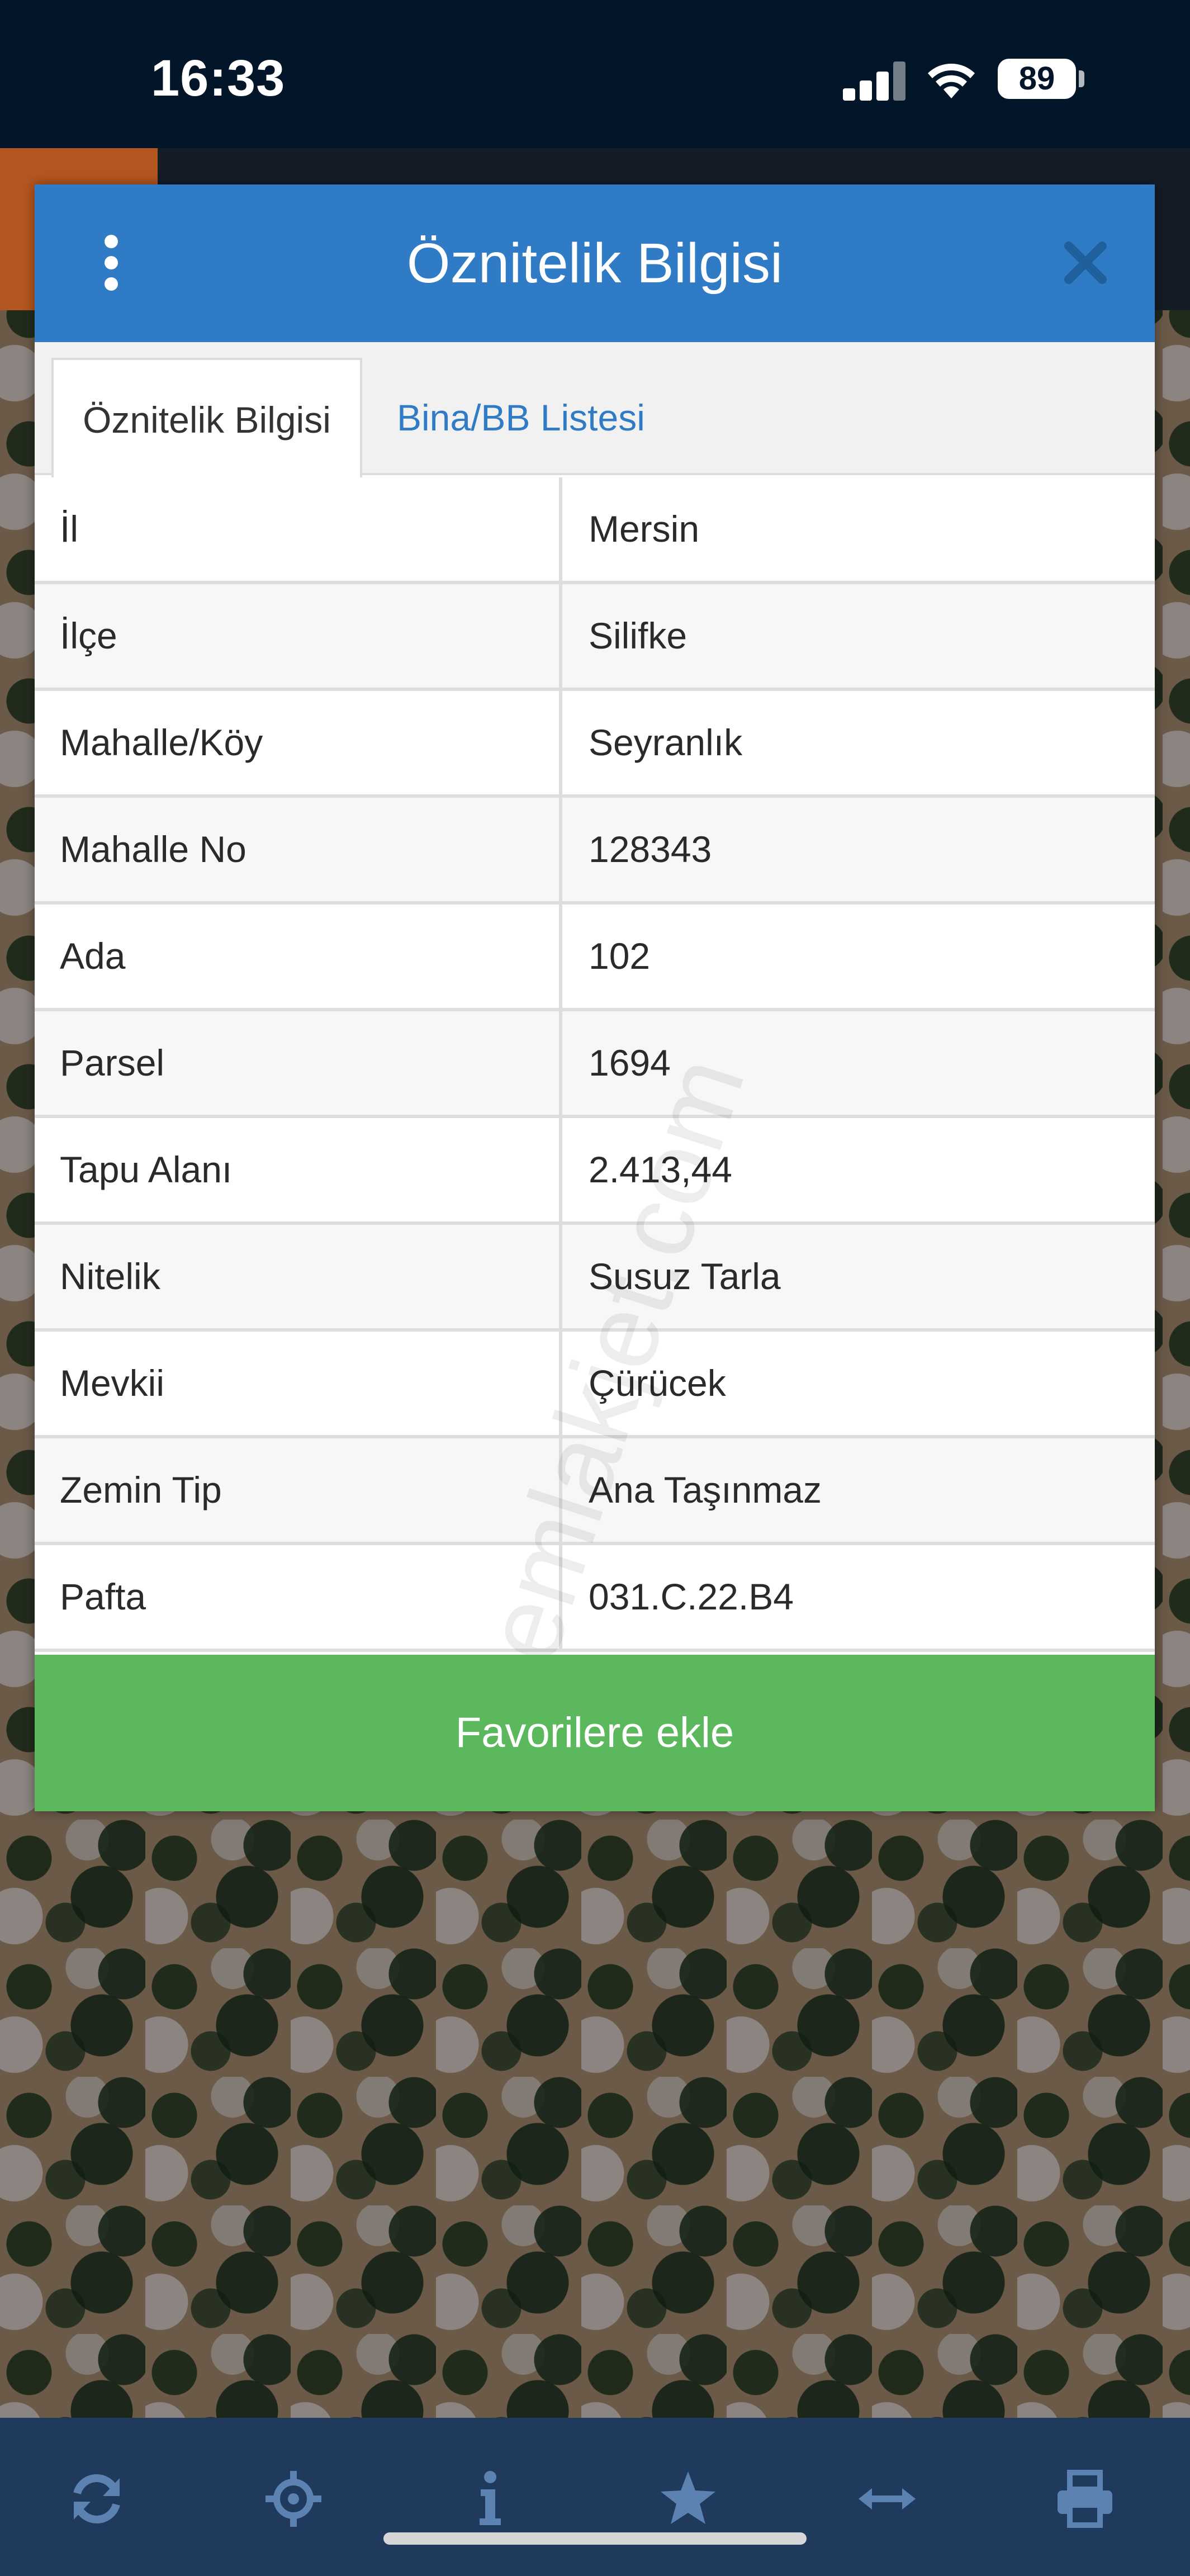 Image resolution: width=1190 pixels, height=2576 pixels. I want to click on bottom-toolbar, so click(595, 2497).